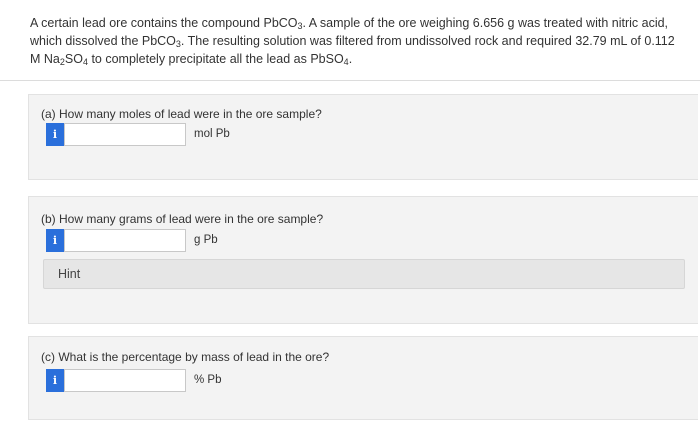  I want to click on hint-button: Hint, so click(364, 274).